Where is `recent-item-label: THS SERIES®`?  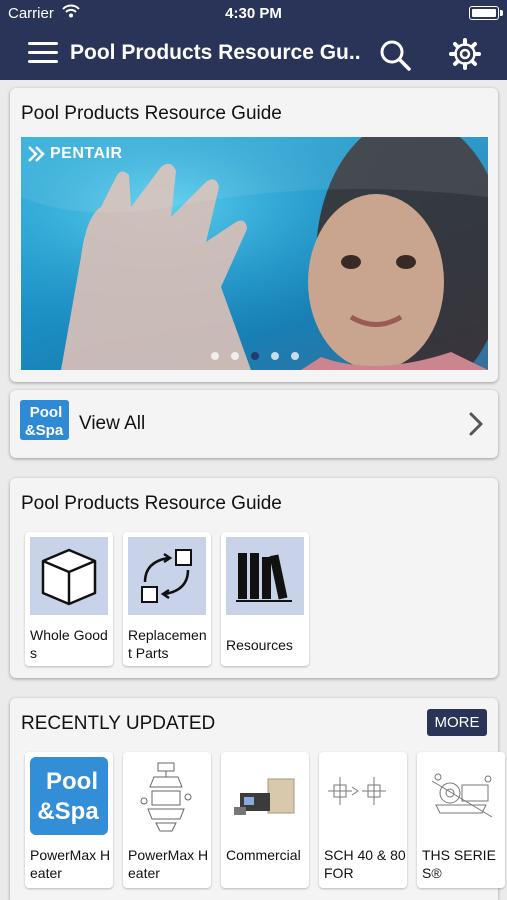
recent-item-label: THS SERIES® is located at coordinates (459, 864).